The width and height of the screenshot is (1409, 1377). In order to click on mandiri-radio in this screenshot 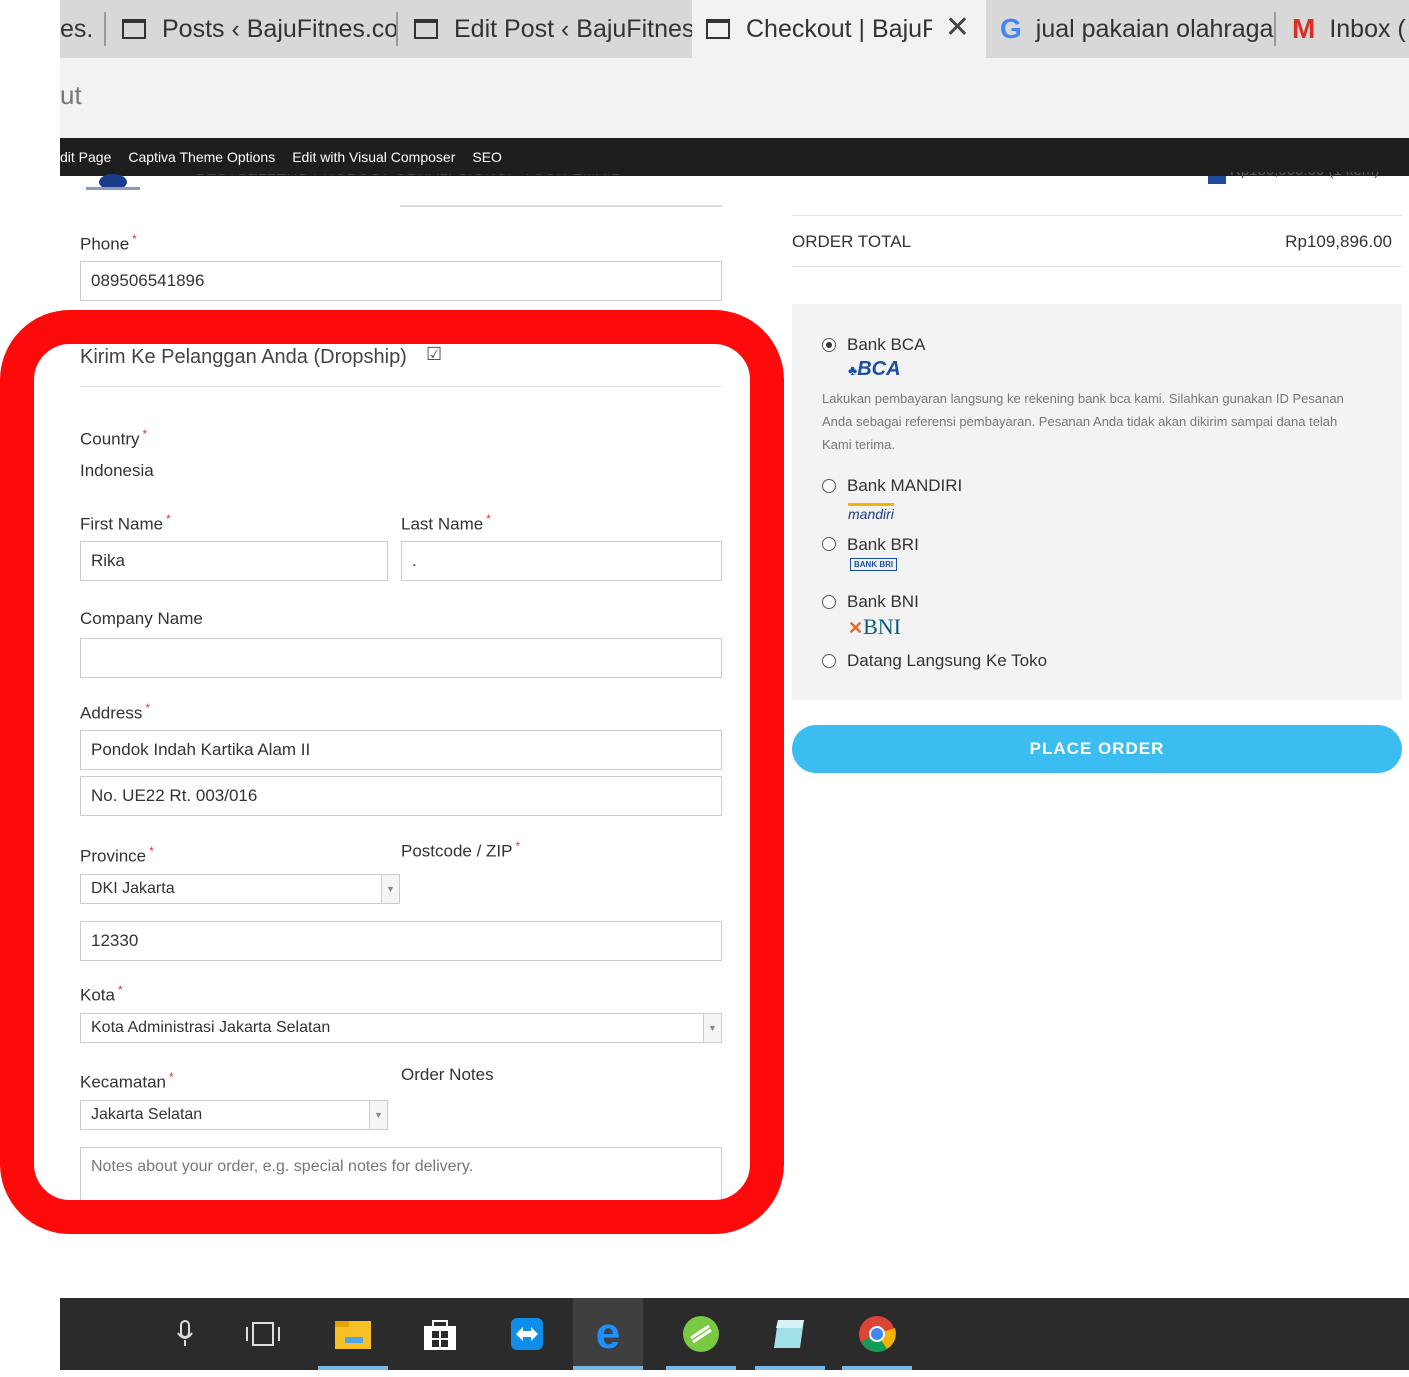, I will do `click(829, 486)`.